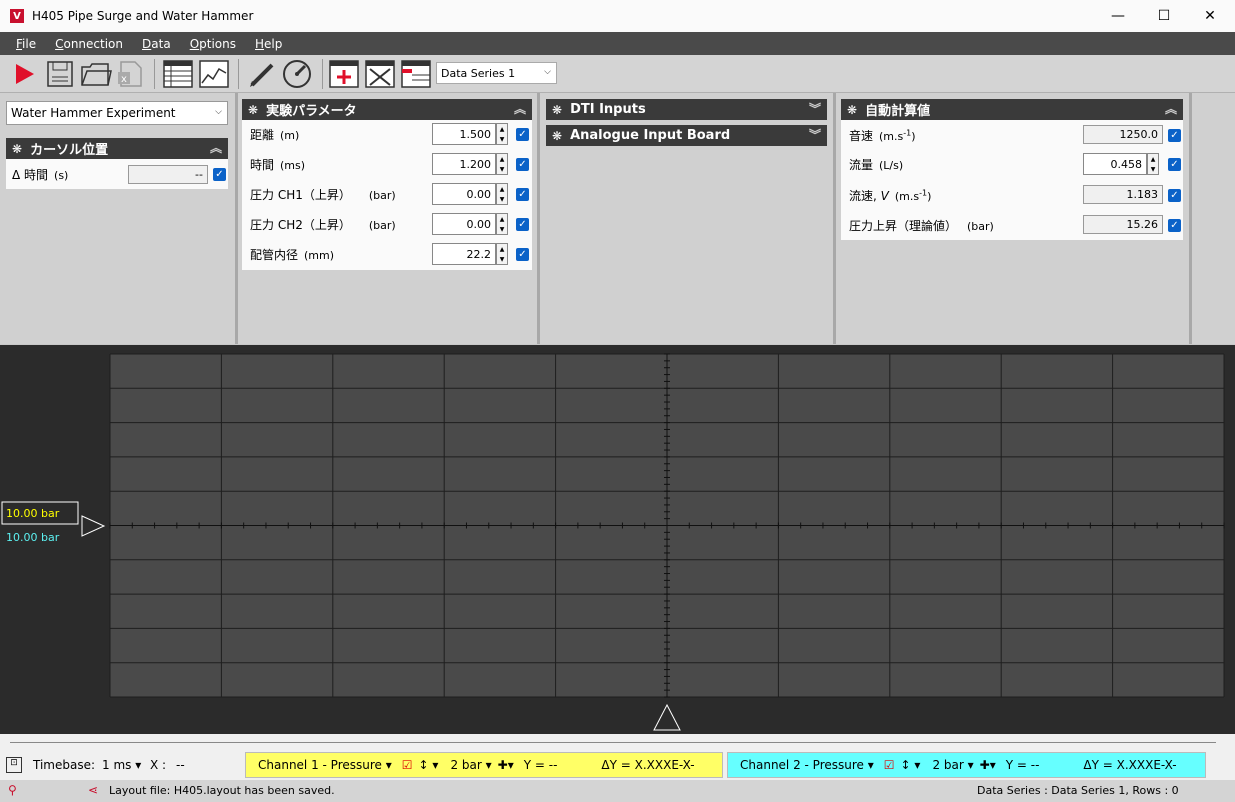 Image resolution: width=1235 pixels, height=802 pixels. Describe the element at coordinates (522, 254) in the screenshot. I see `pipe-diameter-checkbox: ✓` at that location.